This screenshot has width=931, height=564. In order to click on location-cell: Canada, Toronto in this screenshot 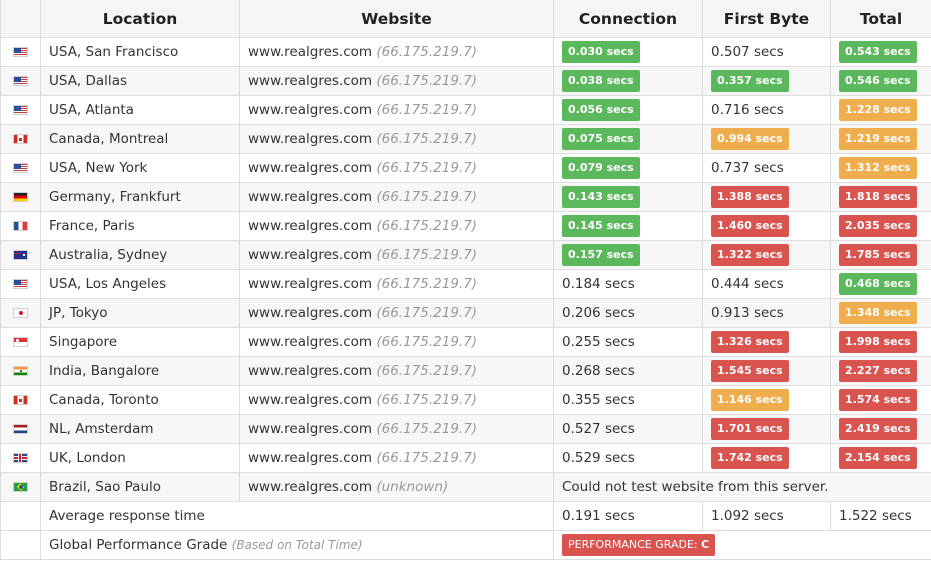, I will do `click(140, 400)`.